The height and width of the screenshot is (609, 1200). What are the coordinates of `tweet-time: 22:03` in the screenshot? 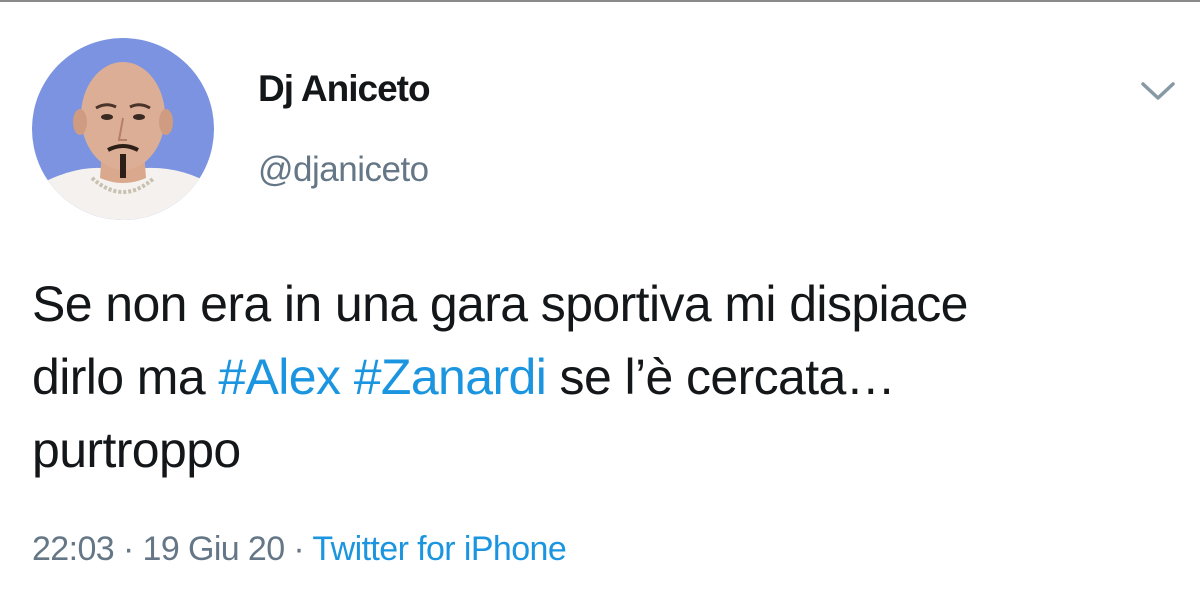 It's located at (73, 549).